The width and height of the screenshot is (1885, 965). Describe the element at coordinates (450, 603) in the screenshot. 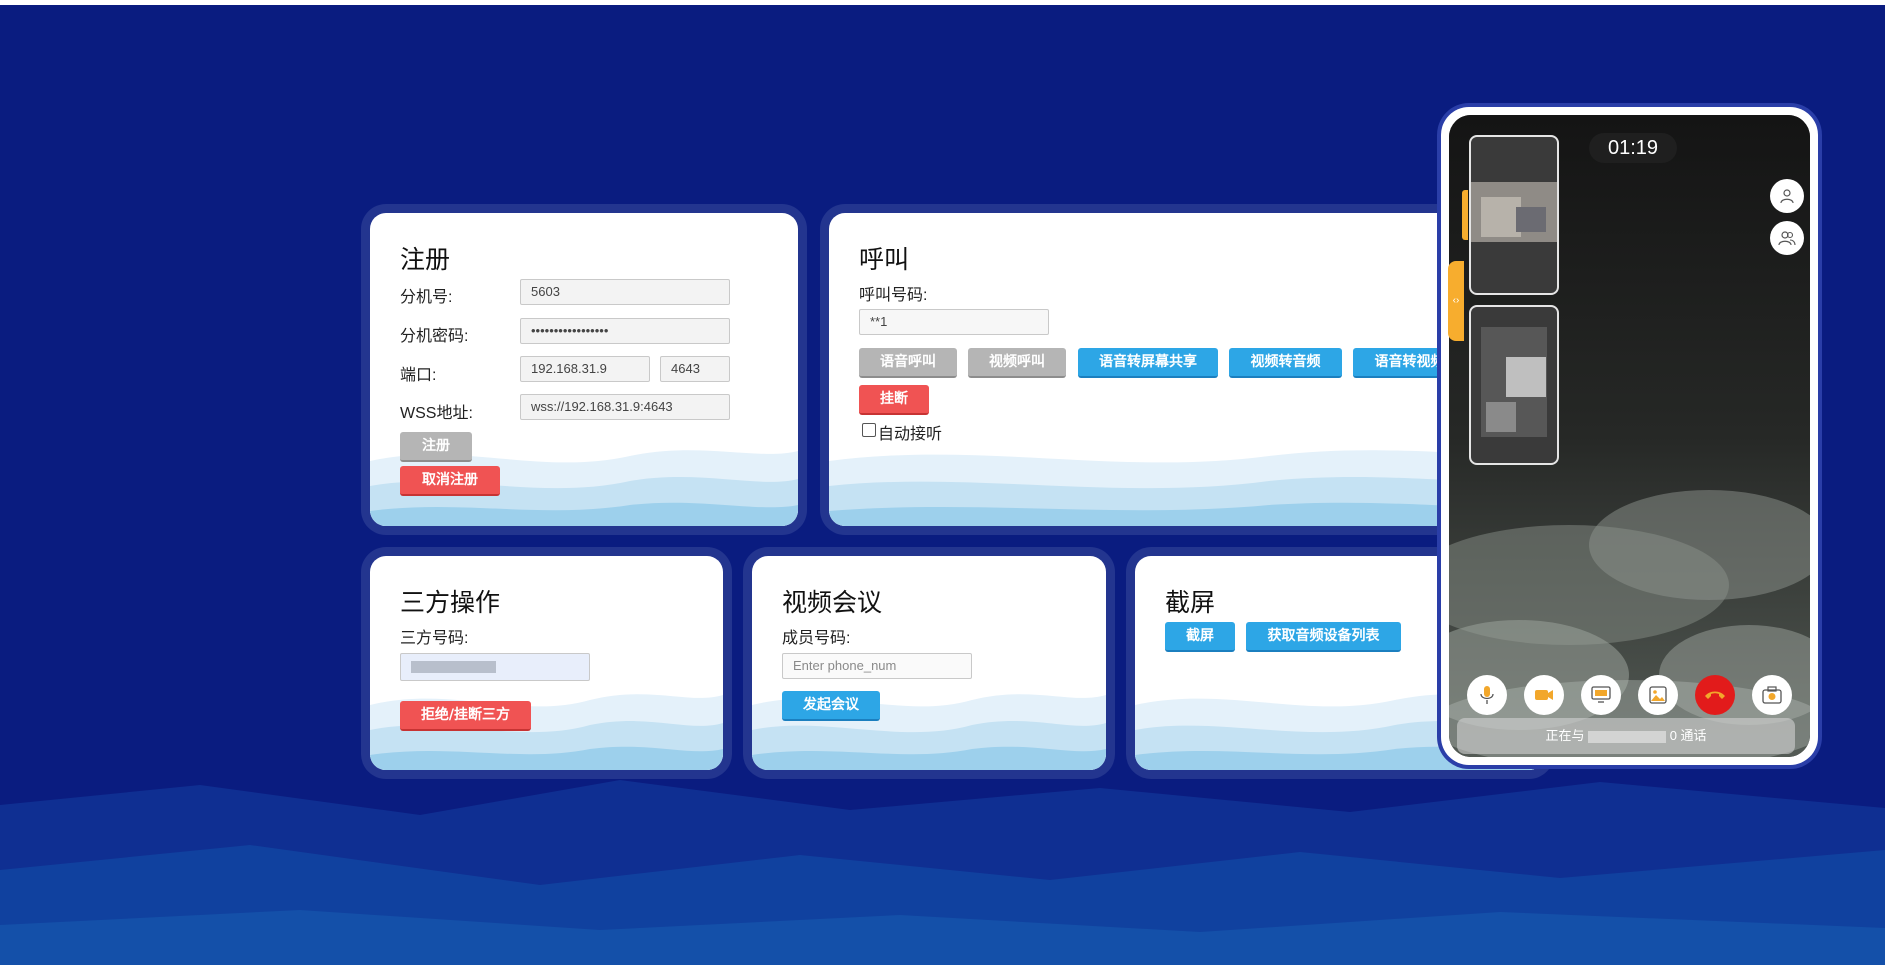

I see `three-way-title: 三方操作` at that location.